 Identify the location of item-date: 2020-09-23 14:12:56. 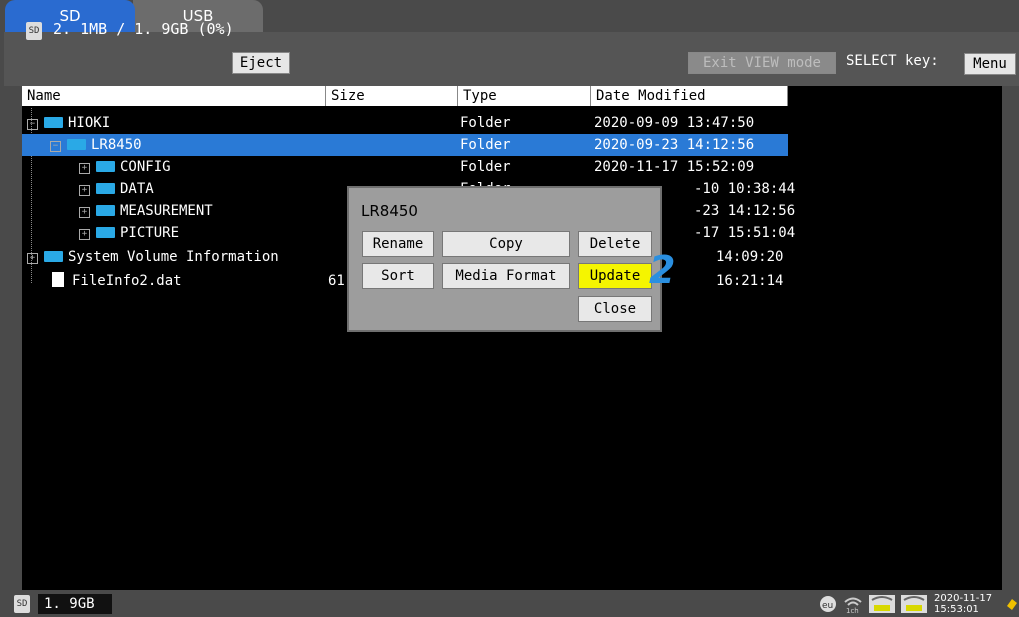
(674, 145).